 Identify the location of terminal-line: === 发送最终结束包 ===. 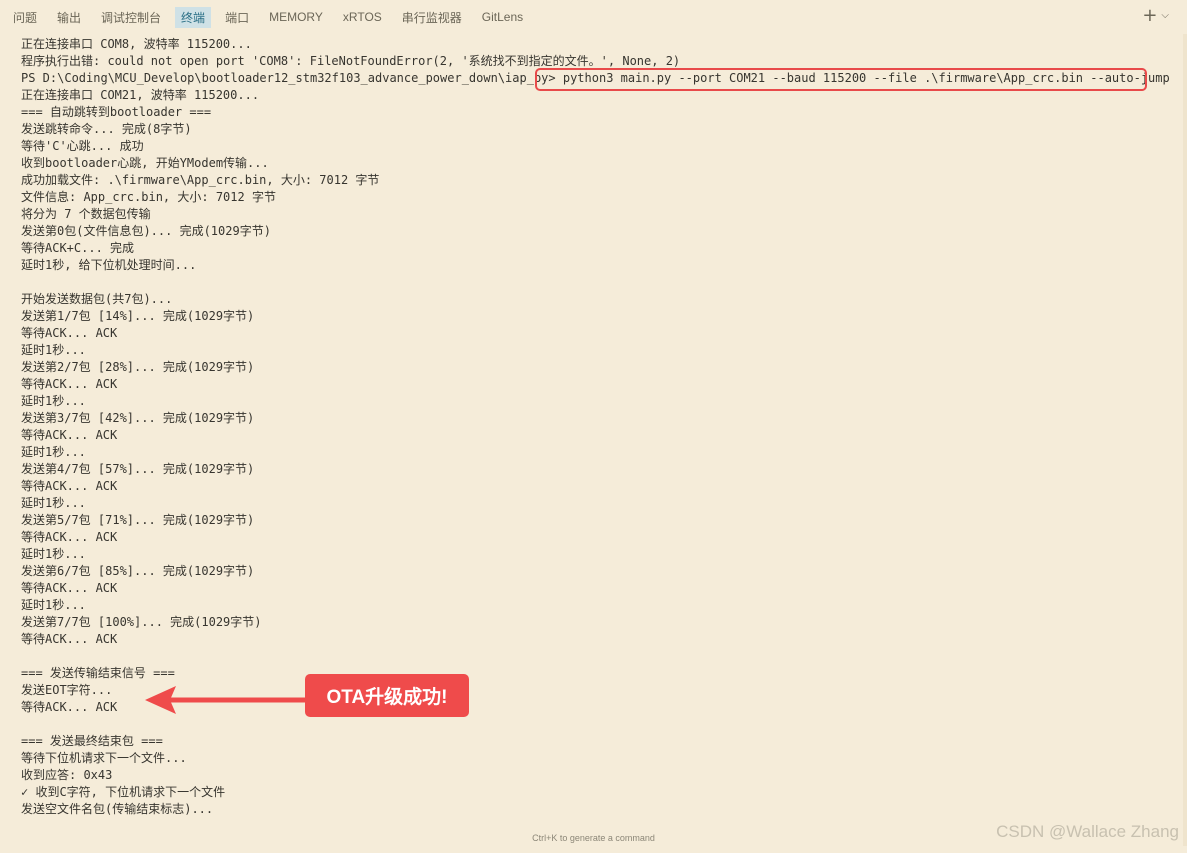
(92, 741).